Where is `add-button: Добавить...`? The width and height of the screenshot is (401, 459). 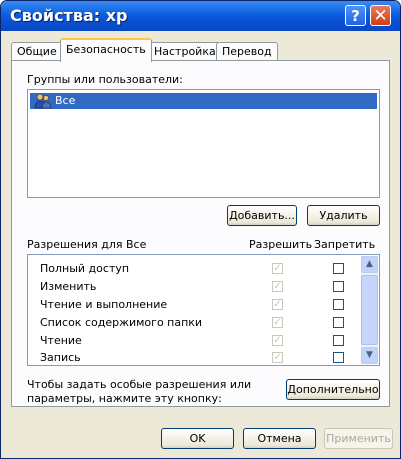
add-button: Добавить... is located at coordinates (262, 215).